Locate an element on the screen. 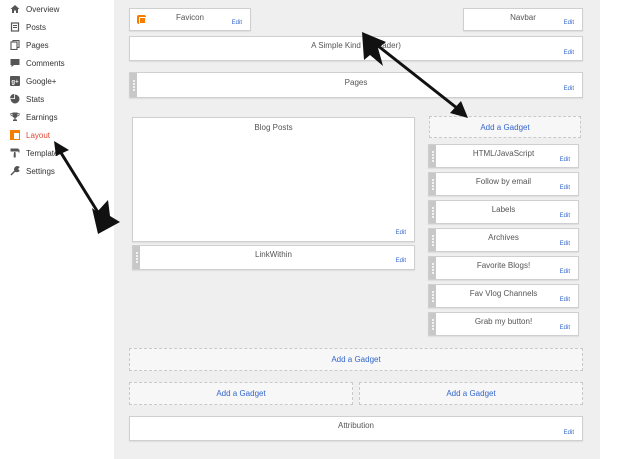 The image size is (640, 459). add-gadget-footer-right: Add a Gadget is located at coordinates (471, 393).